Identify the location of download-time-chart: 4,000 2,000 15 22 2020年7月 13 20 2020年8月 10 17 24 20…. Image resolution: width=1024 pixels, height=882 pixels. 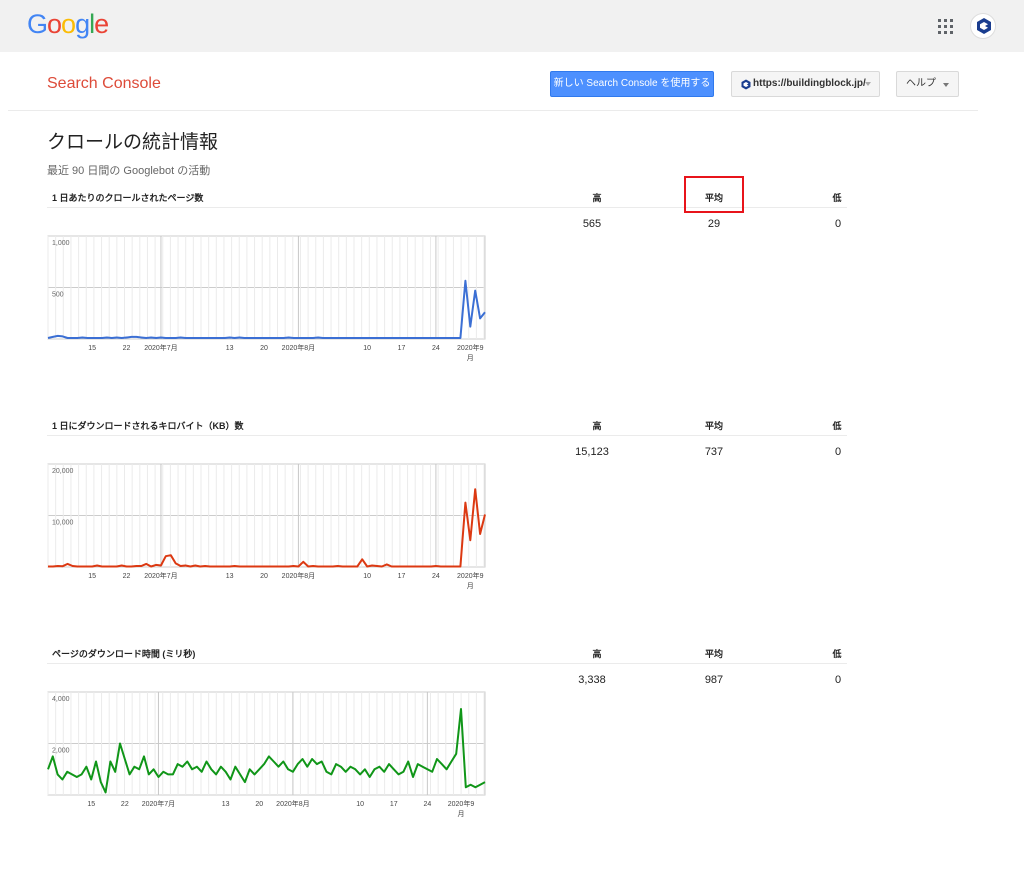
(266, 754).